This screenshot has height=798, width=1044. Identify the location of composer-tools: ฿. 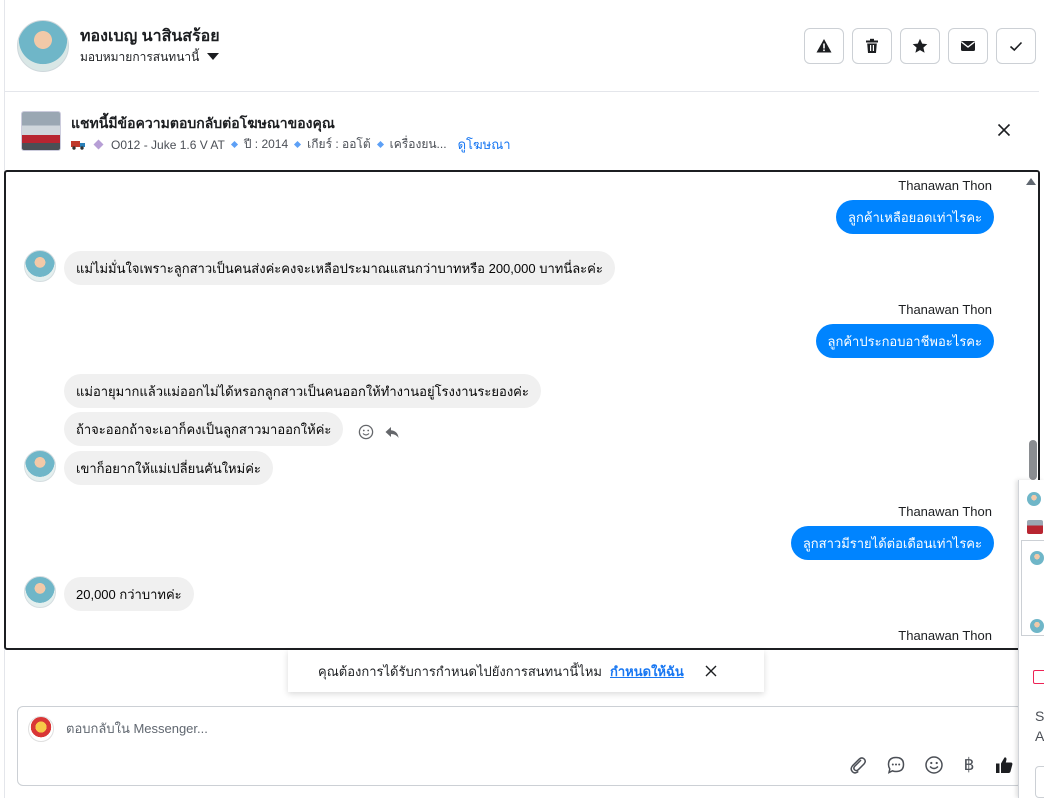
(931, 765).